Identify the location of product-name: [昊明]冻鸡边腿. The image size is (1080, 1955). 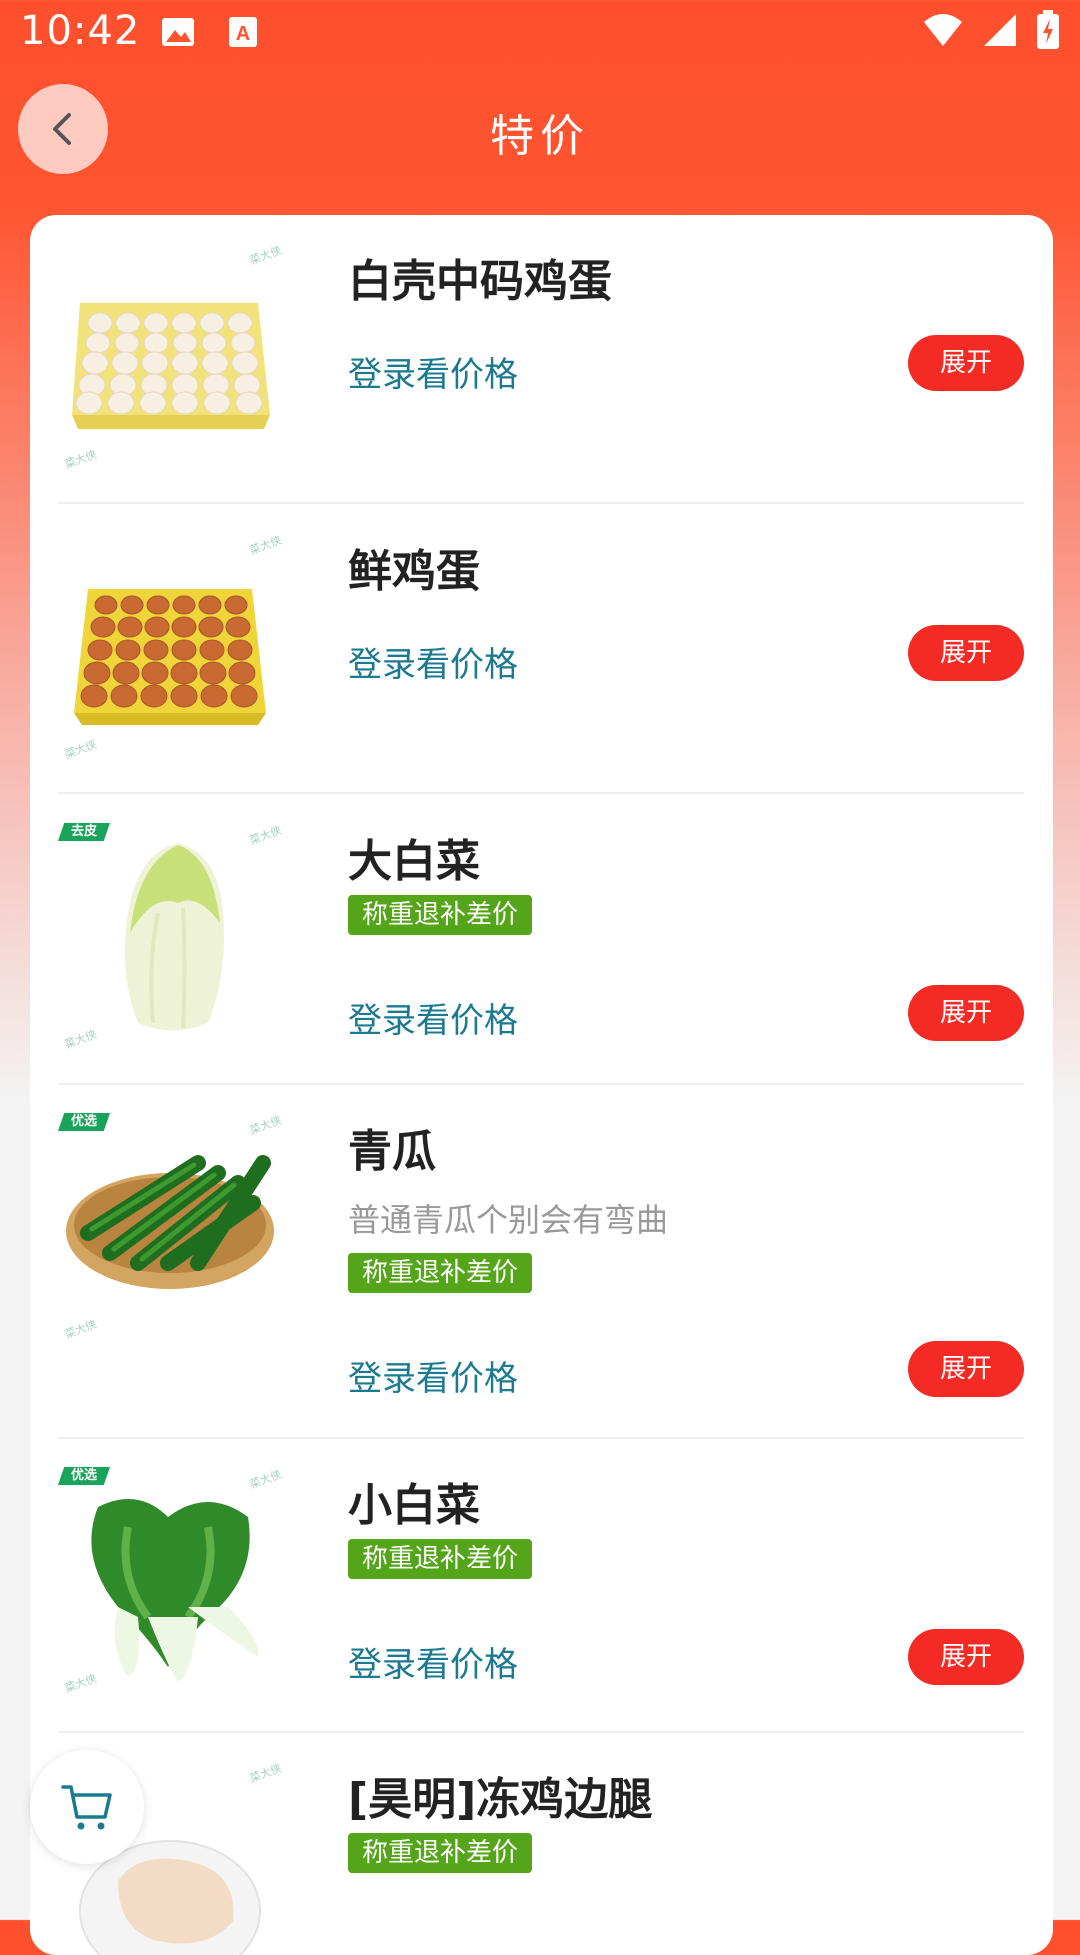
(500, 1799).